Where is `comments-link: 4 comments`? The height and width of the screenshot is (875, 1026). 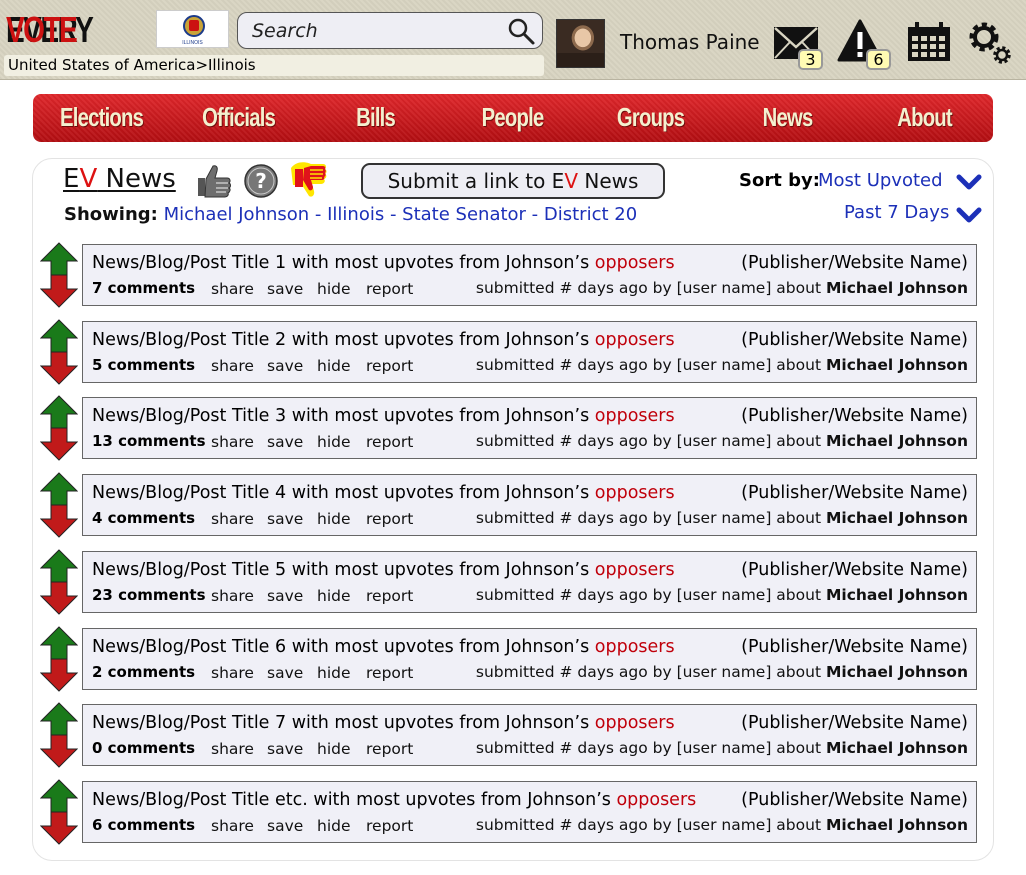
comments-link: 4 comments is located at coordinates (143, 518).